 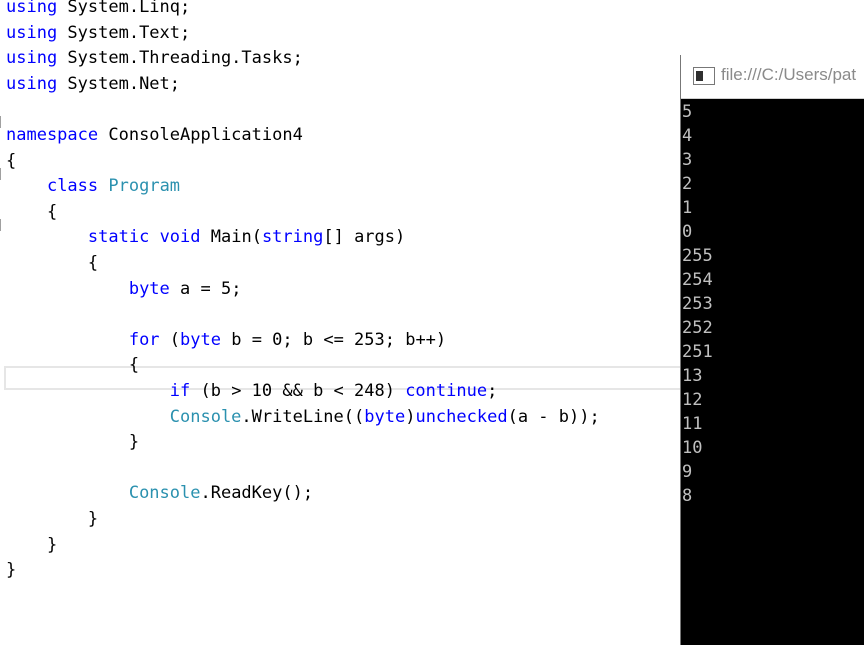 I want to click on console-titlebar: file:///C:/Users/pat, so click(x=772, y=77).